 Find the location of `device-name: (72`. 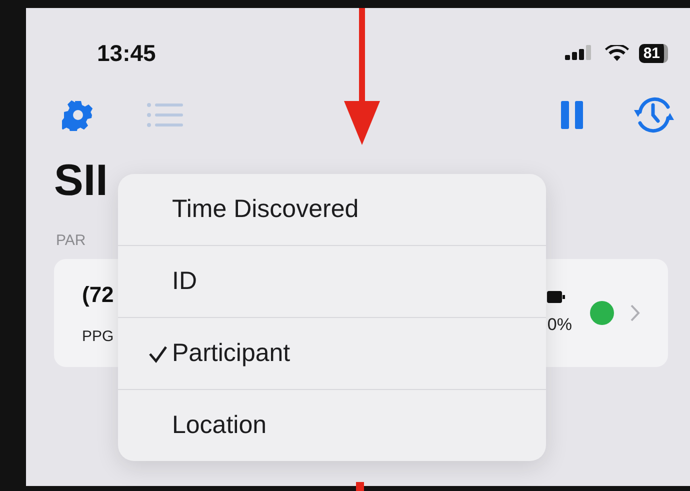

device-name: (72 is located at coordinates (98, 295).